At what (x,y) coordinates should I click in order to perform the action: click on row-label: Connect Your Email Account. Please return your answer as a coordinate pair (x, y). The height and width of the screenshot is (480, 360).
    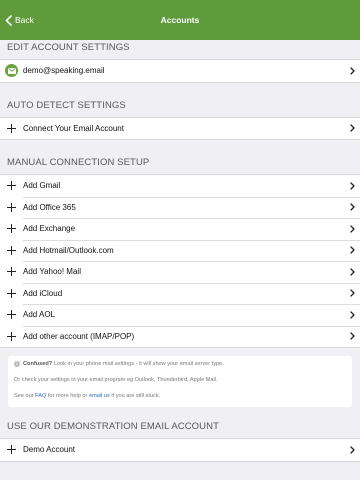
    Looking at the image, I should click on (73, 128).